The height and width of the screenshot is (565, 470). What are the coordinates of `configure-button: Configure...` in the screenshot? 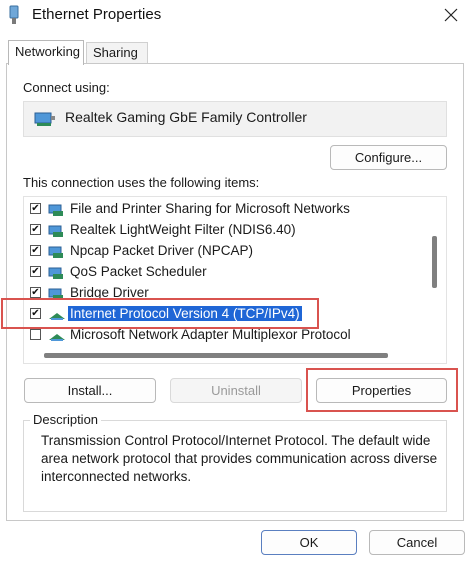 It's located at (388, 157).